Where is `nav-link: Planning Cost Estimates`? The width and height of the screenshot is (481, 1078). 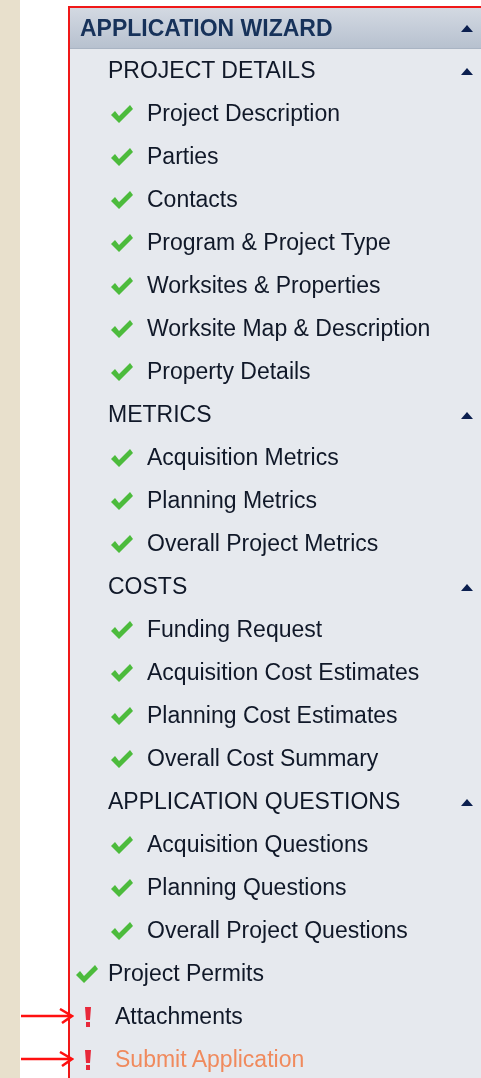 nav-link: Planning Cost Estimates is located at coordinates (272, 715).